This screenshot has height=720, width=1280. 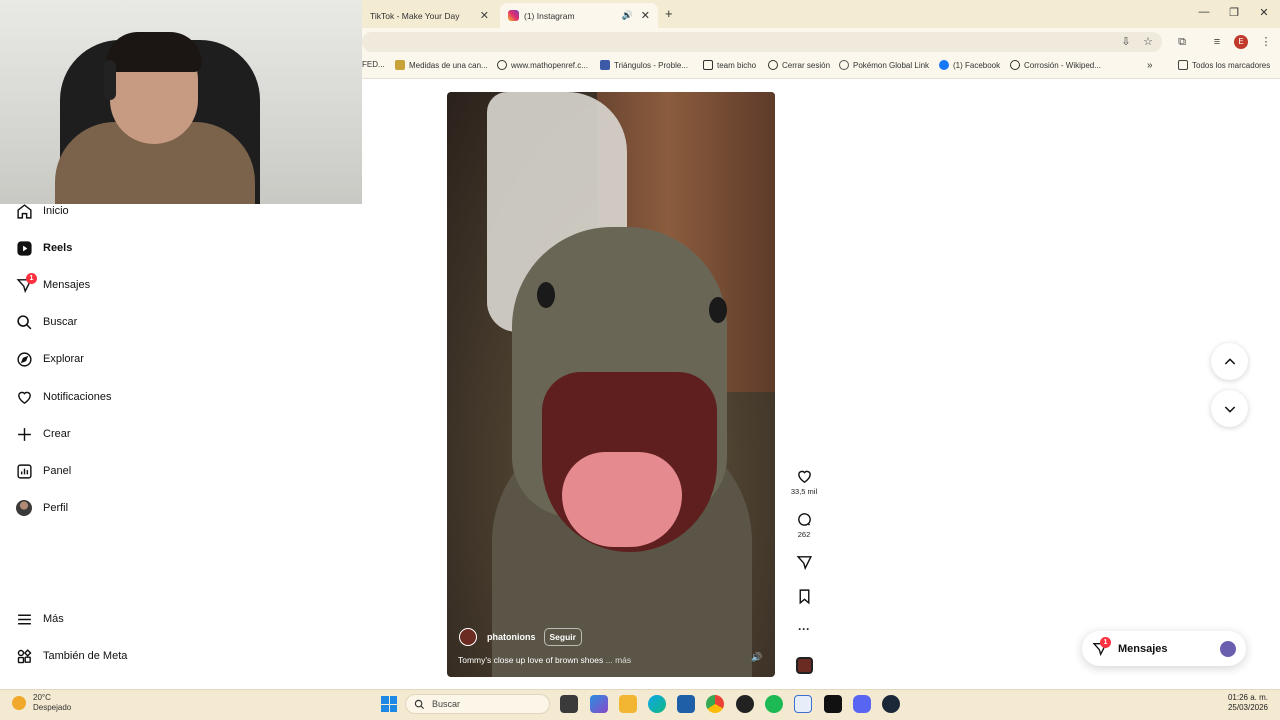 What do you see at coordinates (41, 508) in the screenshot?
I see `sidebar-item-perfil: Perfil` at bounding box center [41, 508].